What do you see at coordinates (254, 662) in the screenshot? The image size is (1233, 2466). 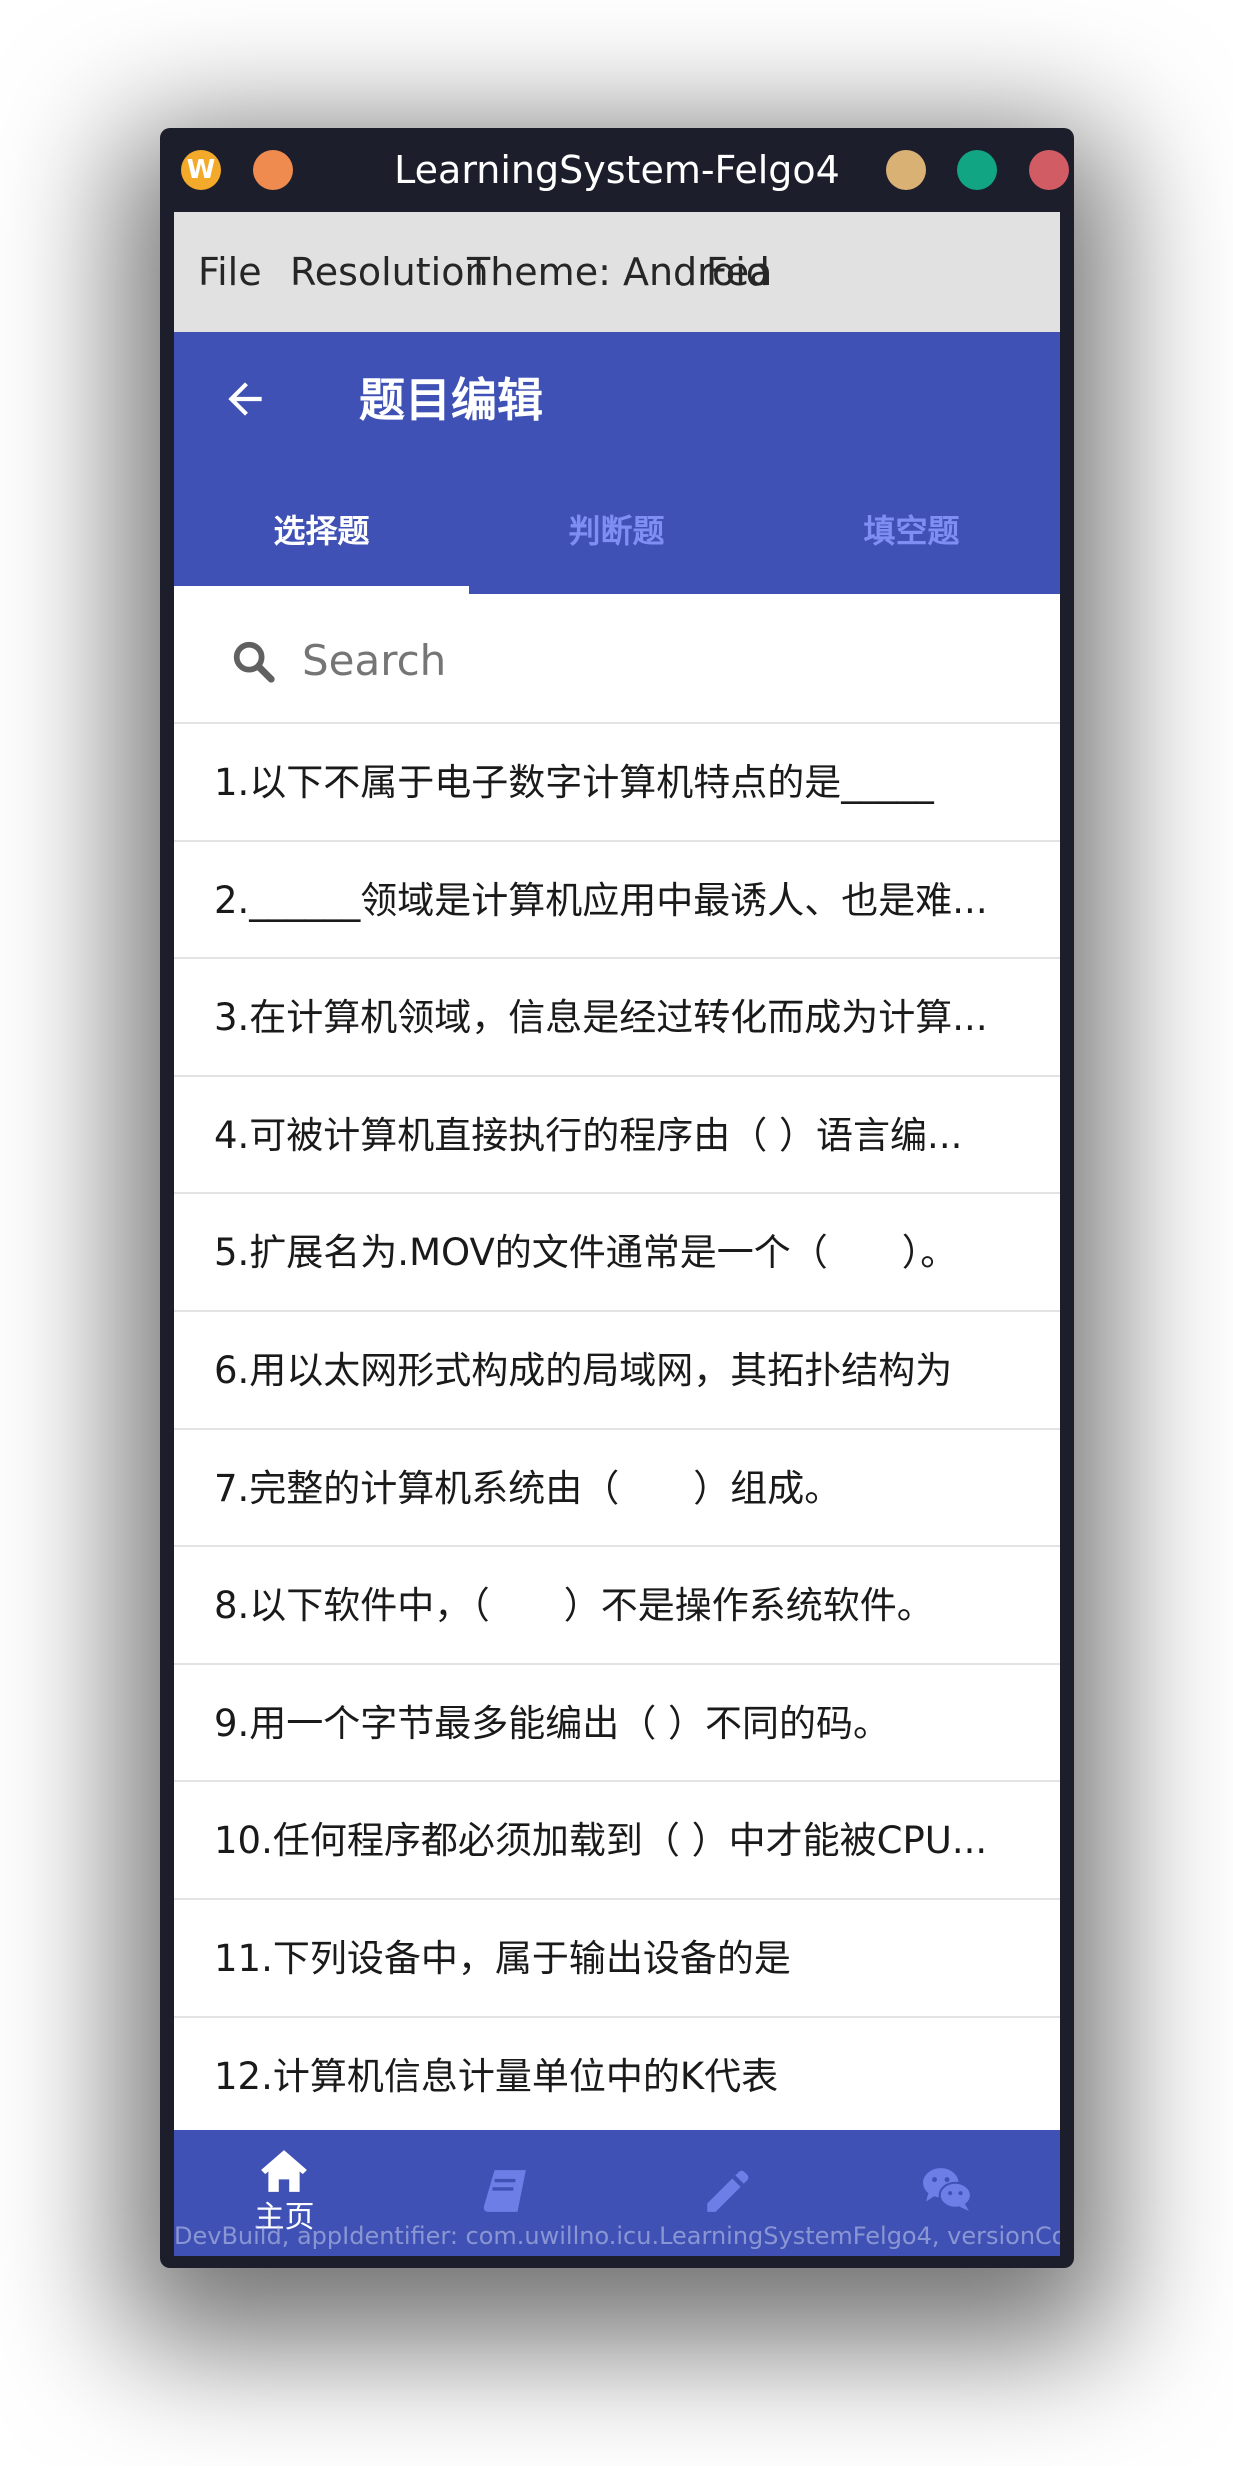 I see `search-icon` at bounding box center [254, 662].